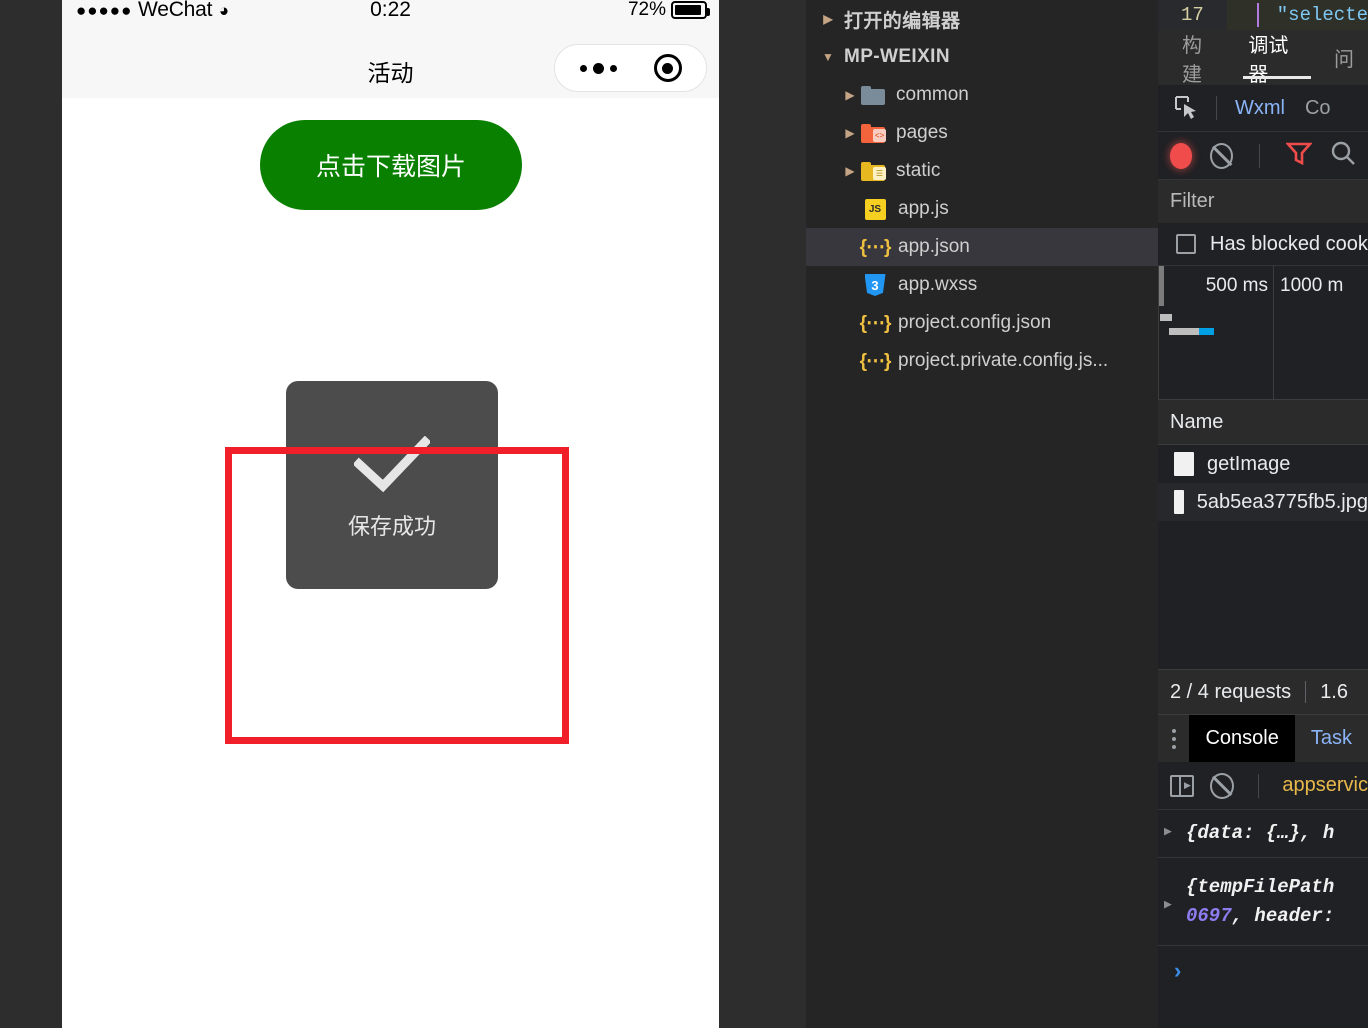 Image resolution: width=1368 pixels, height=1028 pixels. I want to click on explorer-item-app-json: {⋯} app.json, so click(982, 247).